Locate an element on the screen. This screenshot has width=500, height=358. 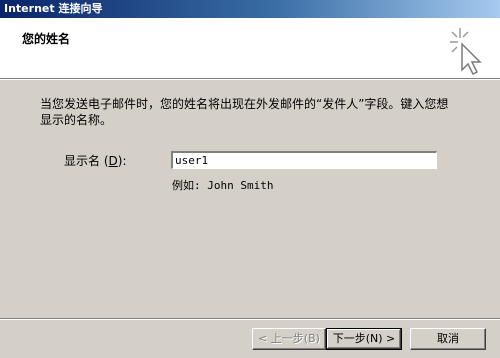
display-name-input is located at coordinates (304, 160).